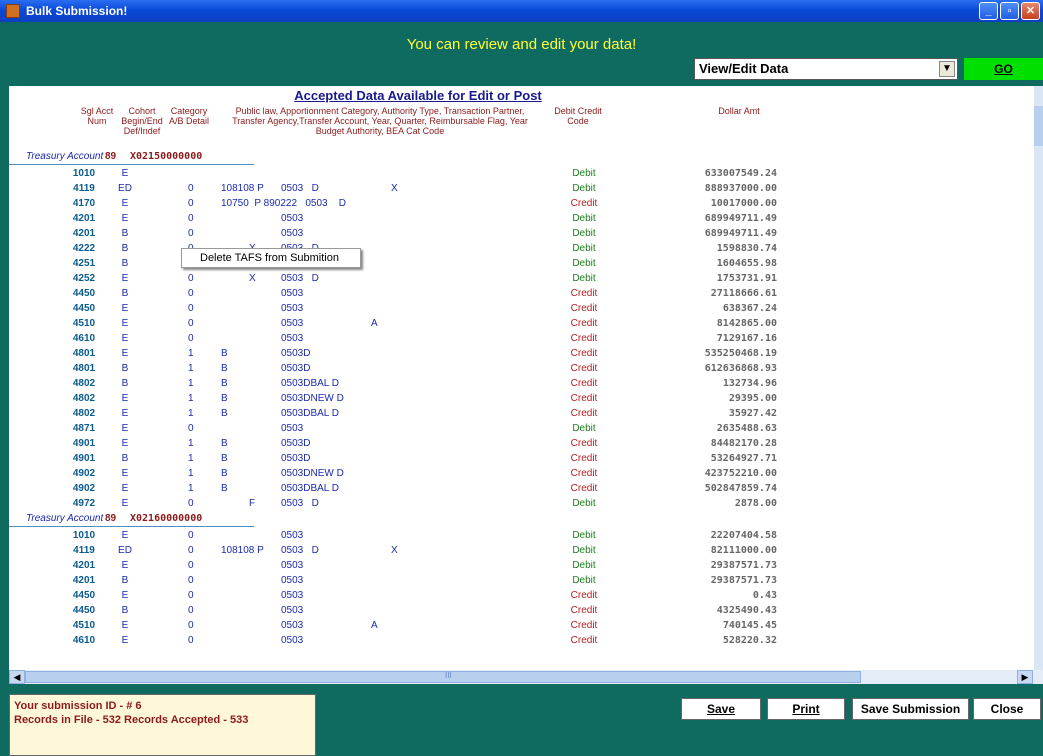 The width and height of the screenshot is (1043, 756). What do you see at coordinates (191, 640) in the screenshot?
I see `category-cell: 0` at bounding box center [191, 640].